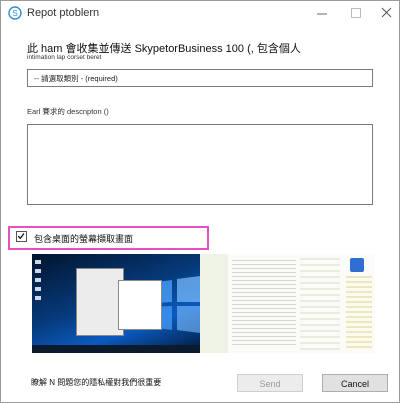 This screenshot has height=403, width=400. Describe the element at coordinates (359, 313) in the screenshot. I see `thumb-right-column` at that location.